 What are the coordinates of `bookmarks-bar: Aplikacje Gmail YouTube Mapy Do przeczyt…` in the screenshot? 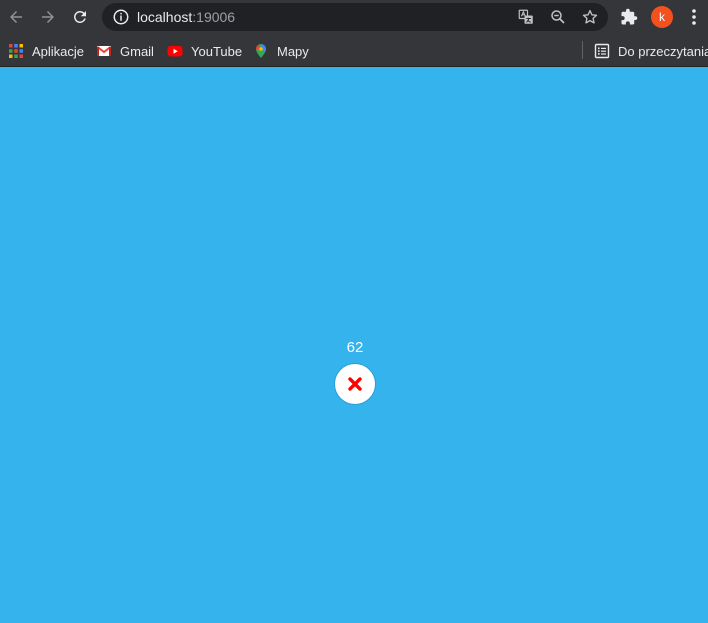 It's located at (354, 51).